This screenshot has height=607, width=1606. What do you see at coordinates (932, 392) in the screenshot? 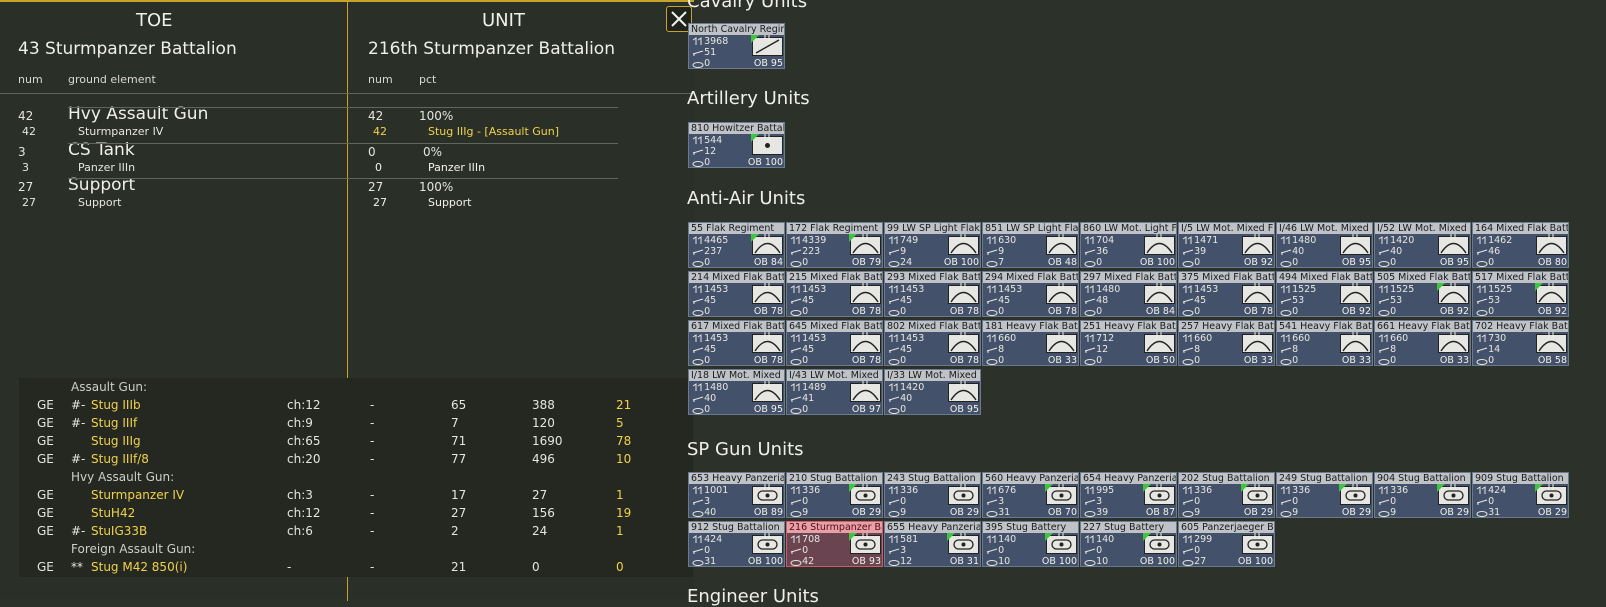
I see `unit-card: I/33 LW Mot. Mixed 1420 40 0 OB 95` at bounding box center [932, 392].